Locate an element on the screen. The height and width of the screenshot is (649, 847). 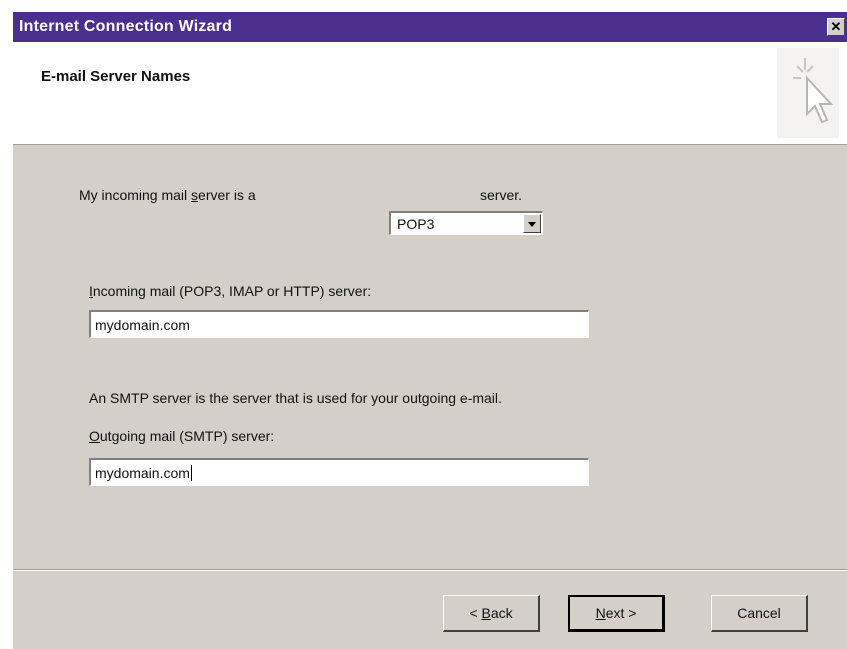
chevron-down-icon is located at coordinates (532, 224).